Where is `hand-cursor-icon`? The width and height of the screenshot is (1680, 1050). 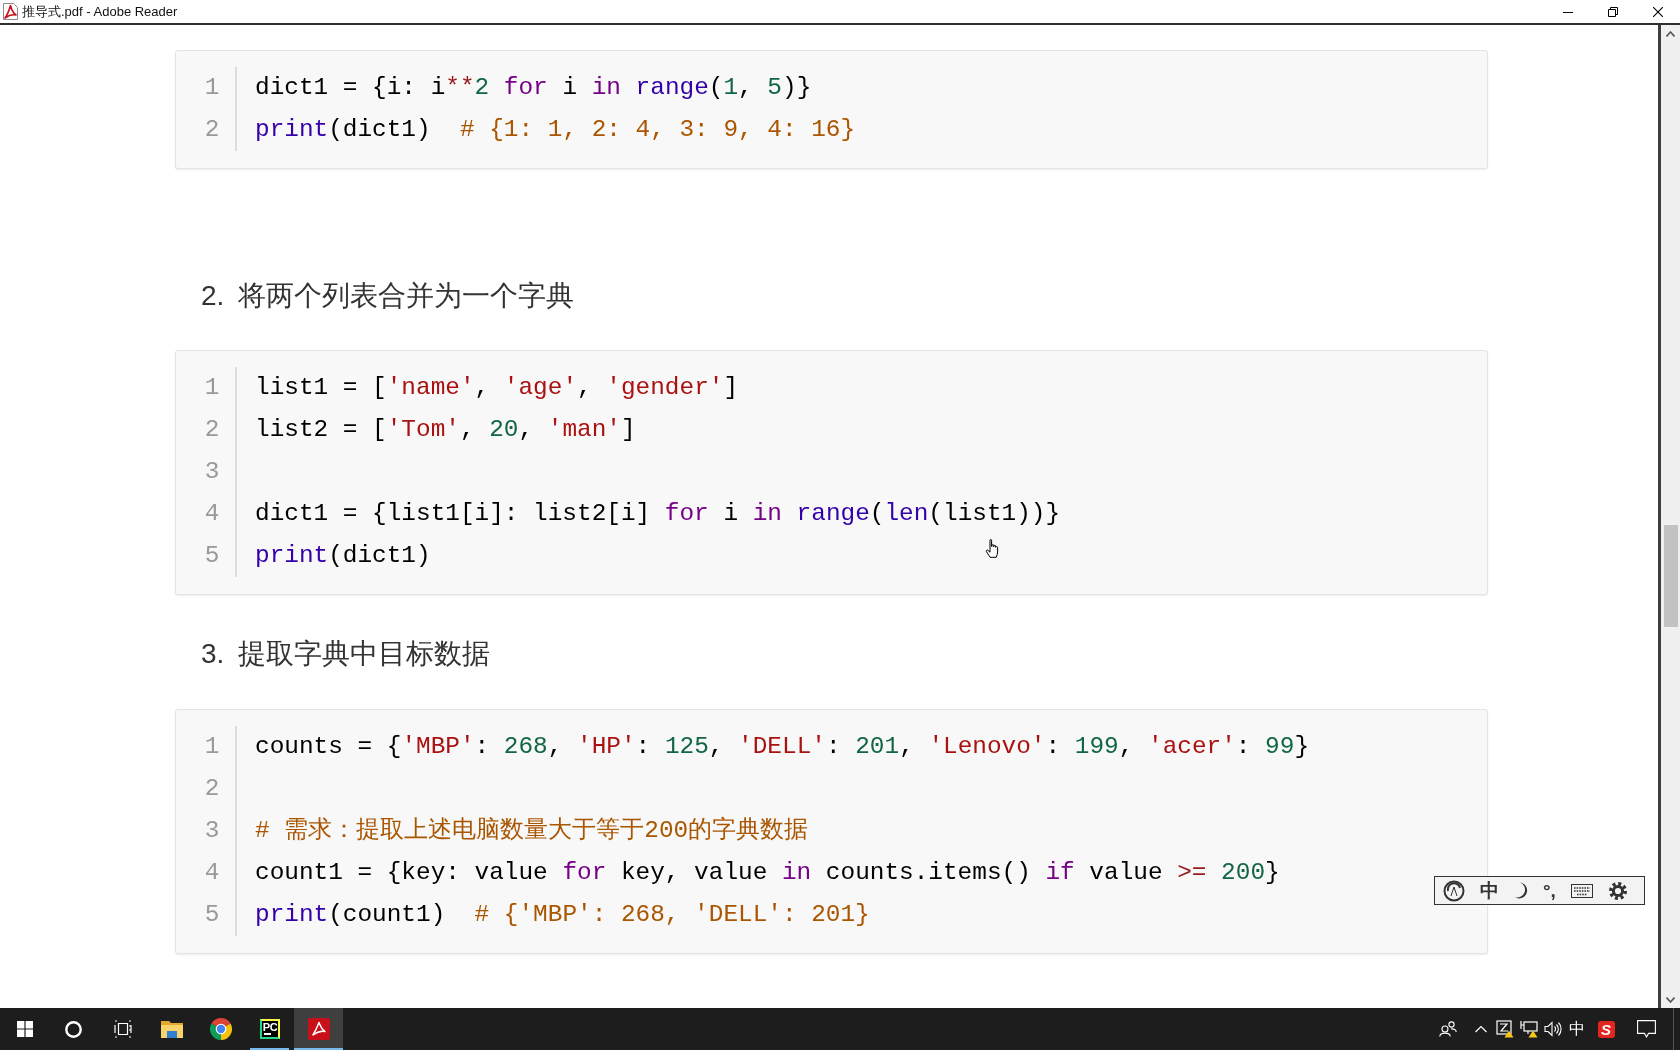
hand-cursor-icon is located at coordinates (992, 548).